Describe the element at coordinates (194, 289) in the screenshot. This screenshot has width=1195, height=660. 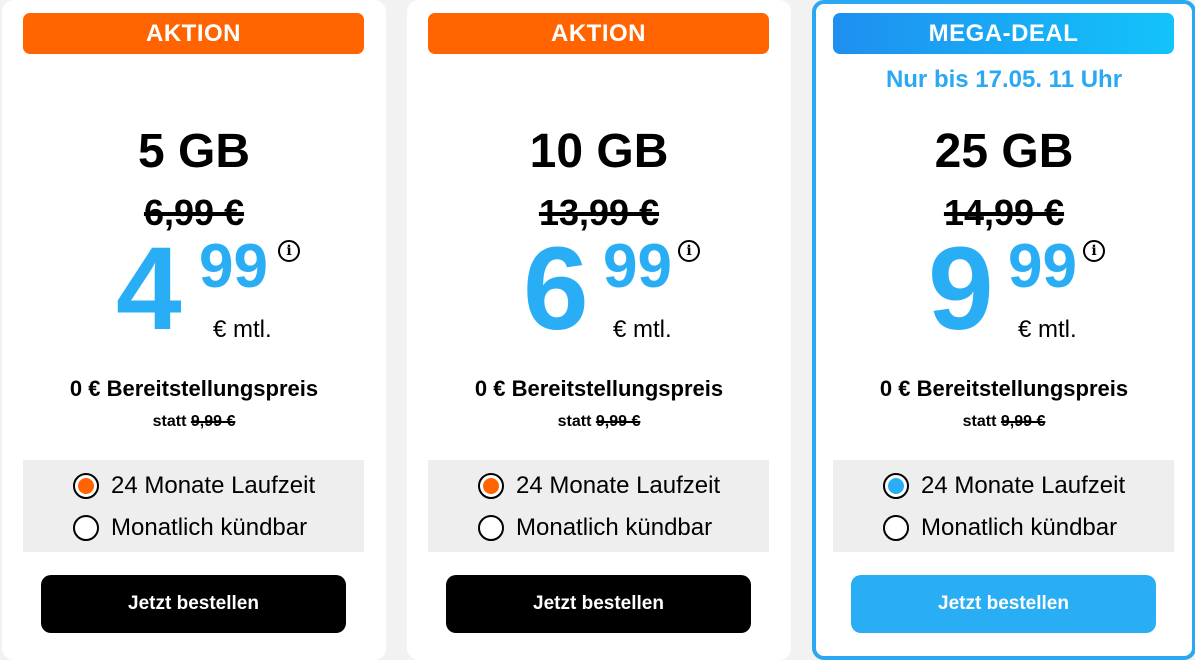
I see `price-display: 4 99 i € mtl.` at that location.